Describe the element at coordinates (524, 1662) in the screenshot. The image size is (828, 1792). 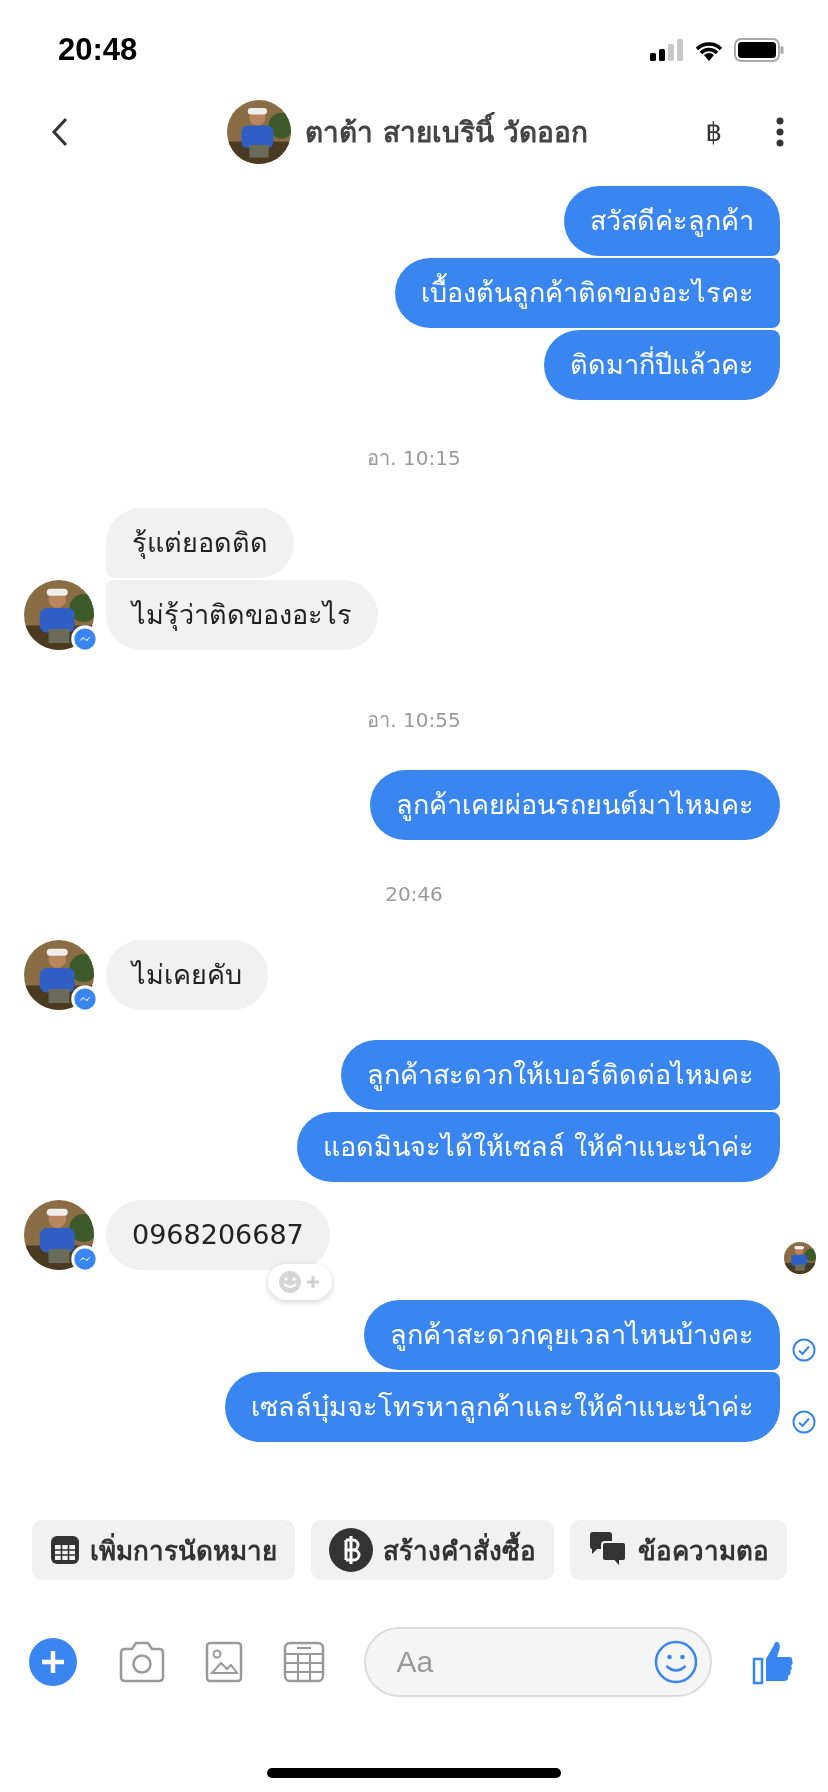
I see `message-input: Aa` at that location.